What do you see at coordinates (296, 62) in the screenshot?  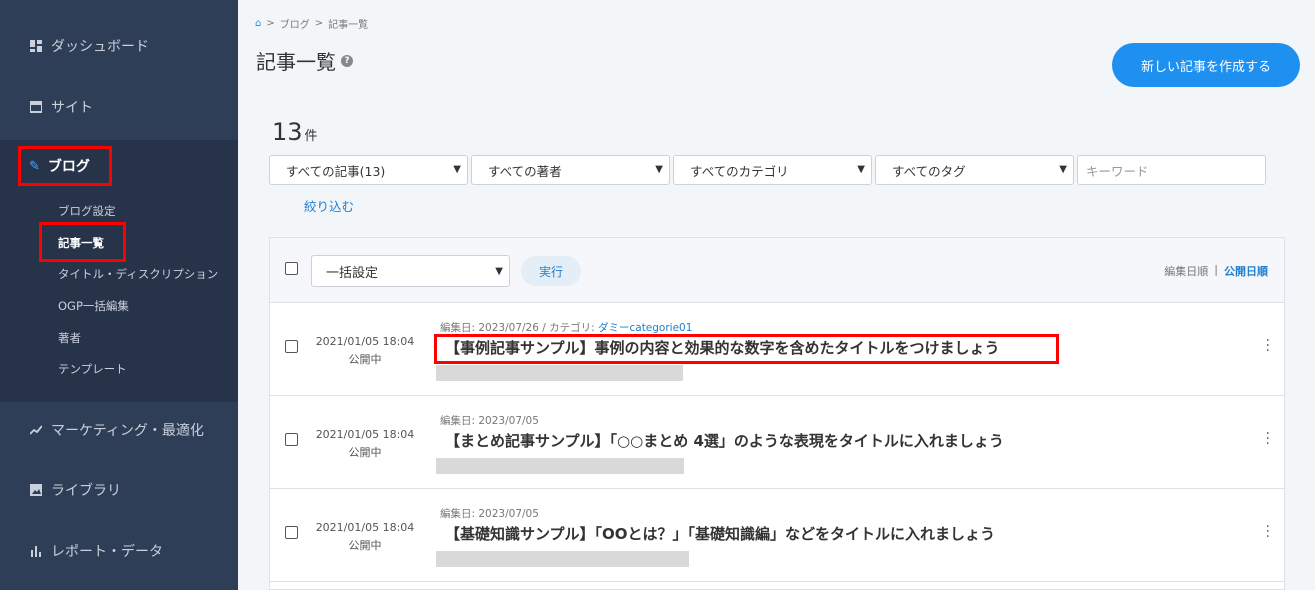 I see `page-title-text: 記事一覧` at bounding box center [296, 62].